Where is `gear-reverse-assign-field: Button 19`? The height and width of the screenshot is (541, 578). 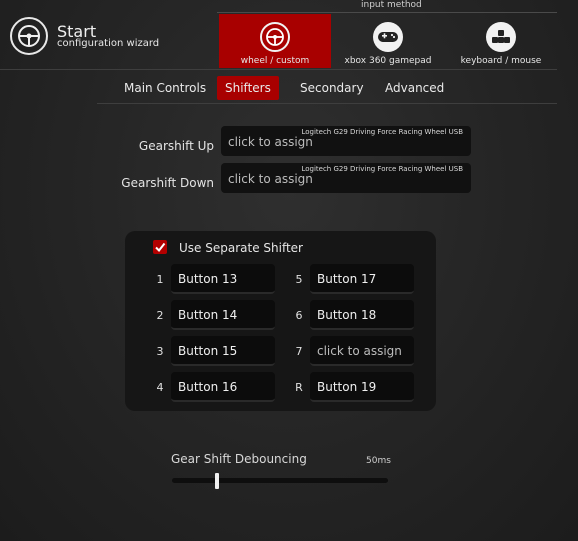
gear-reverse-assign-field: Button 19 is located at coordinates (362, 387).